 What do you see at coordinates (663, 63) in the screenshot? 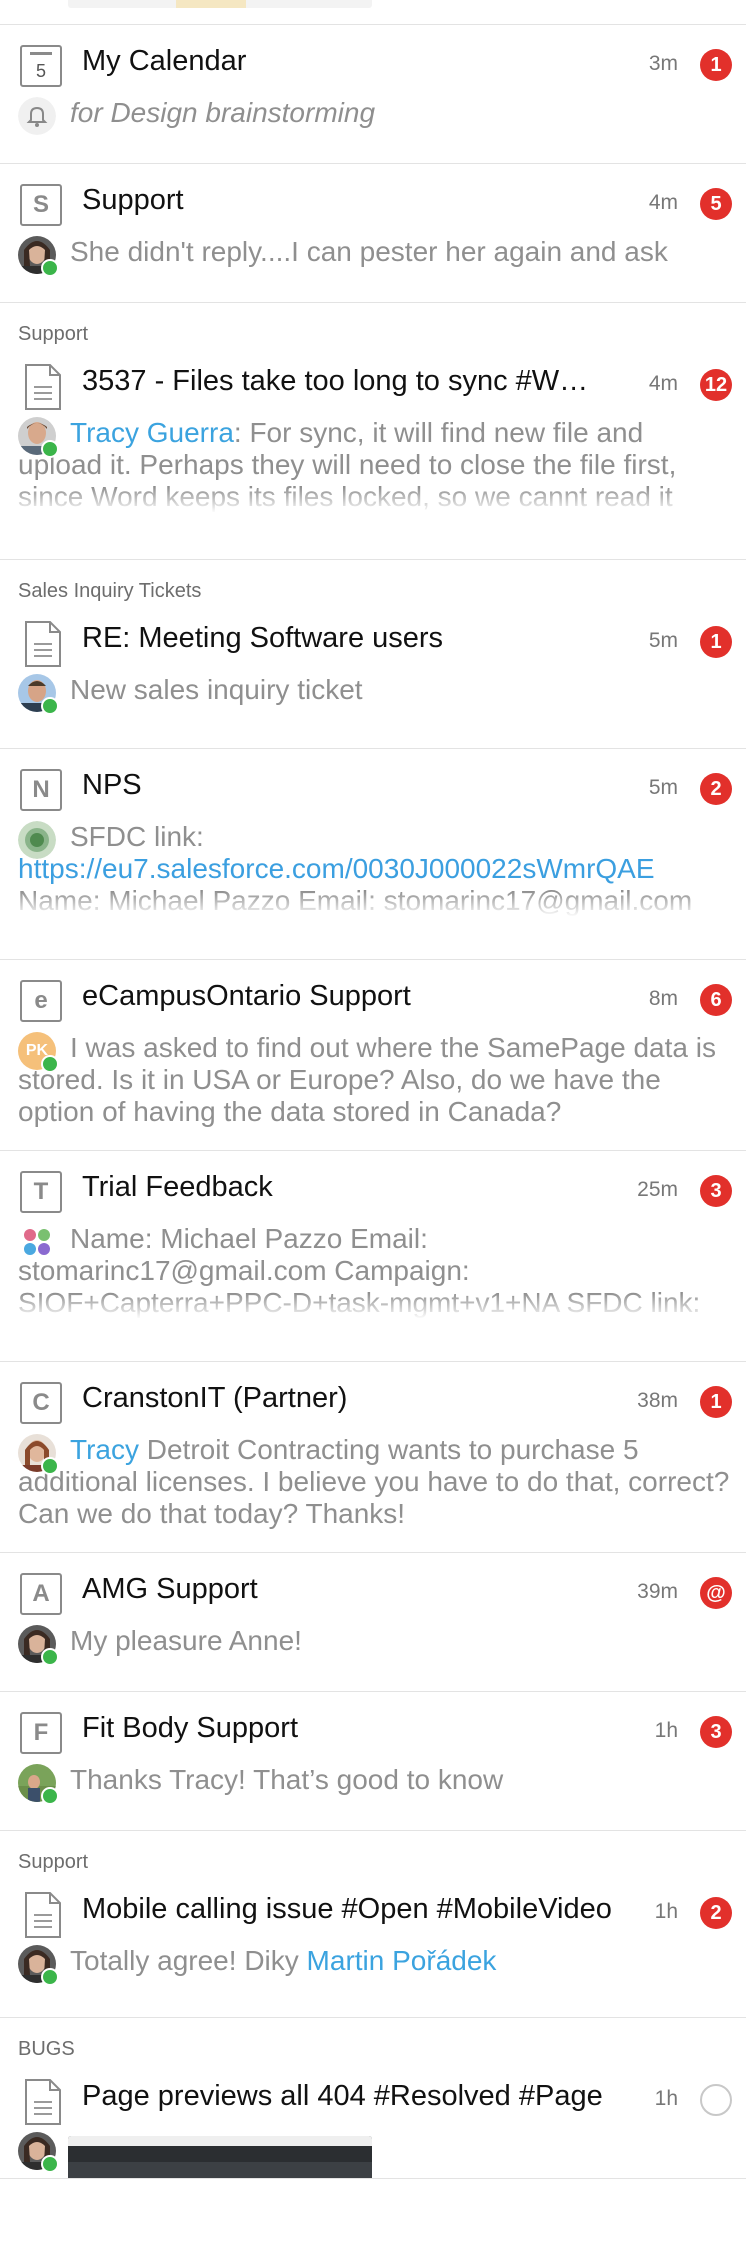
I see `timestamp: 3m` at bounding box center [663, 63].